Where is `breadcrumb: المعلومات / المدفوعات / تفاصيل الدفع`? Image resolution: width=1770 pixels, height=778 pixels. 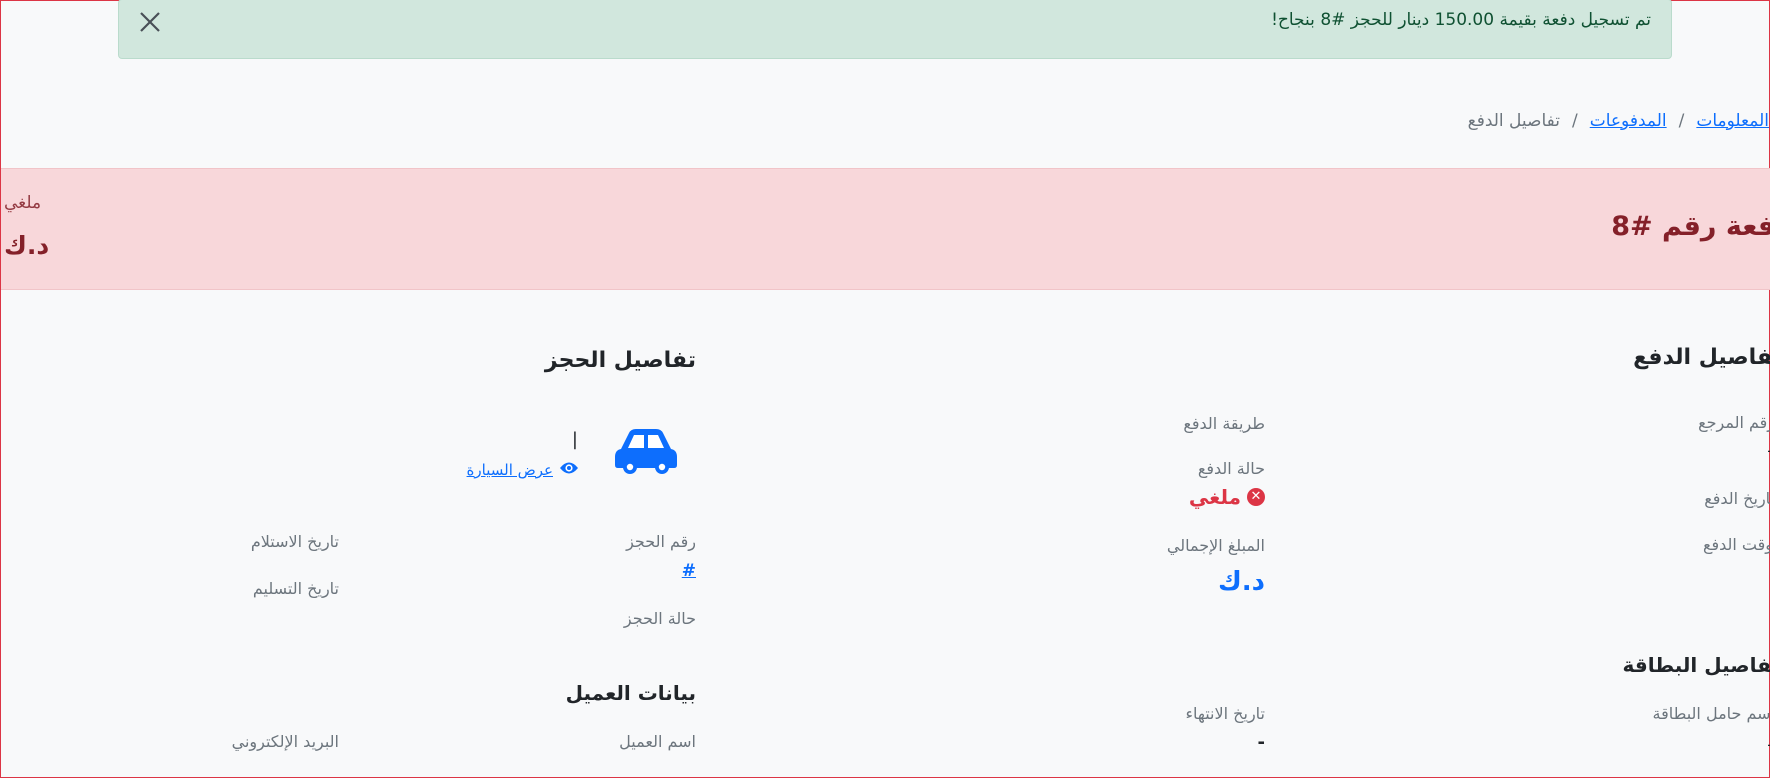
breadcrumb: المعلومات / المدفوعات / تفاصيل الدفع is located at coordinates (1602, 121).